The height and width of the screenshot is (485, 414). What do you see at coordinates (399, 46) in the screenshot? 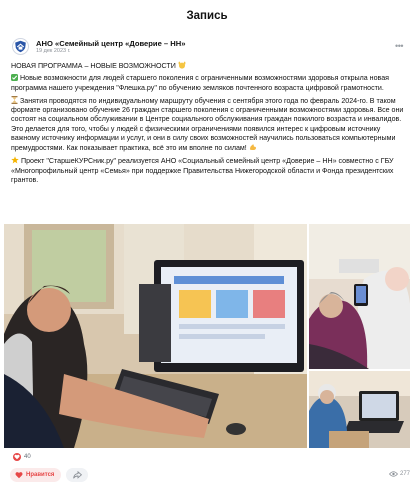
I see `more-icon: •••` at bounding box center [399, 46].